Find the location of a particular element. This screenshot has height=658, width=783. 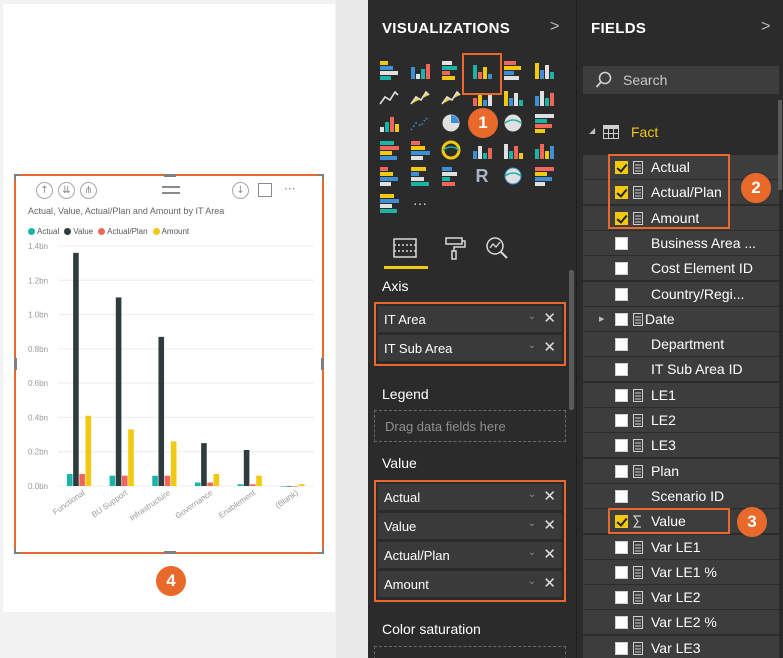

viz-slicer-icon is located at coordinates (389, 176).